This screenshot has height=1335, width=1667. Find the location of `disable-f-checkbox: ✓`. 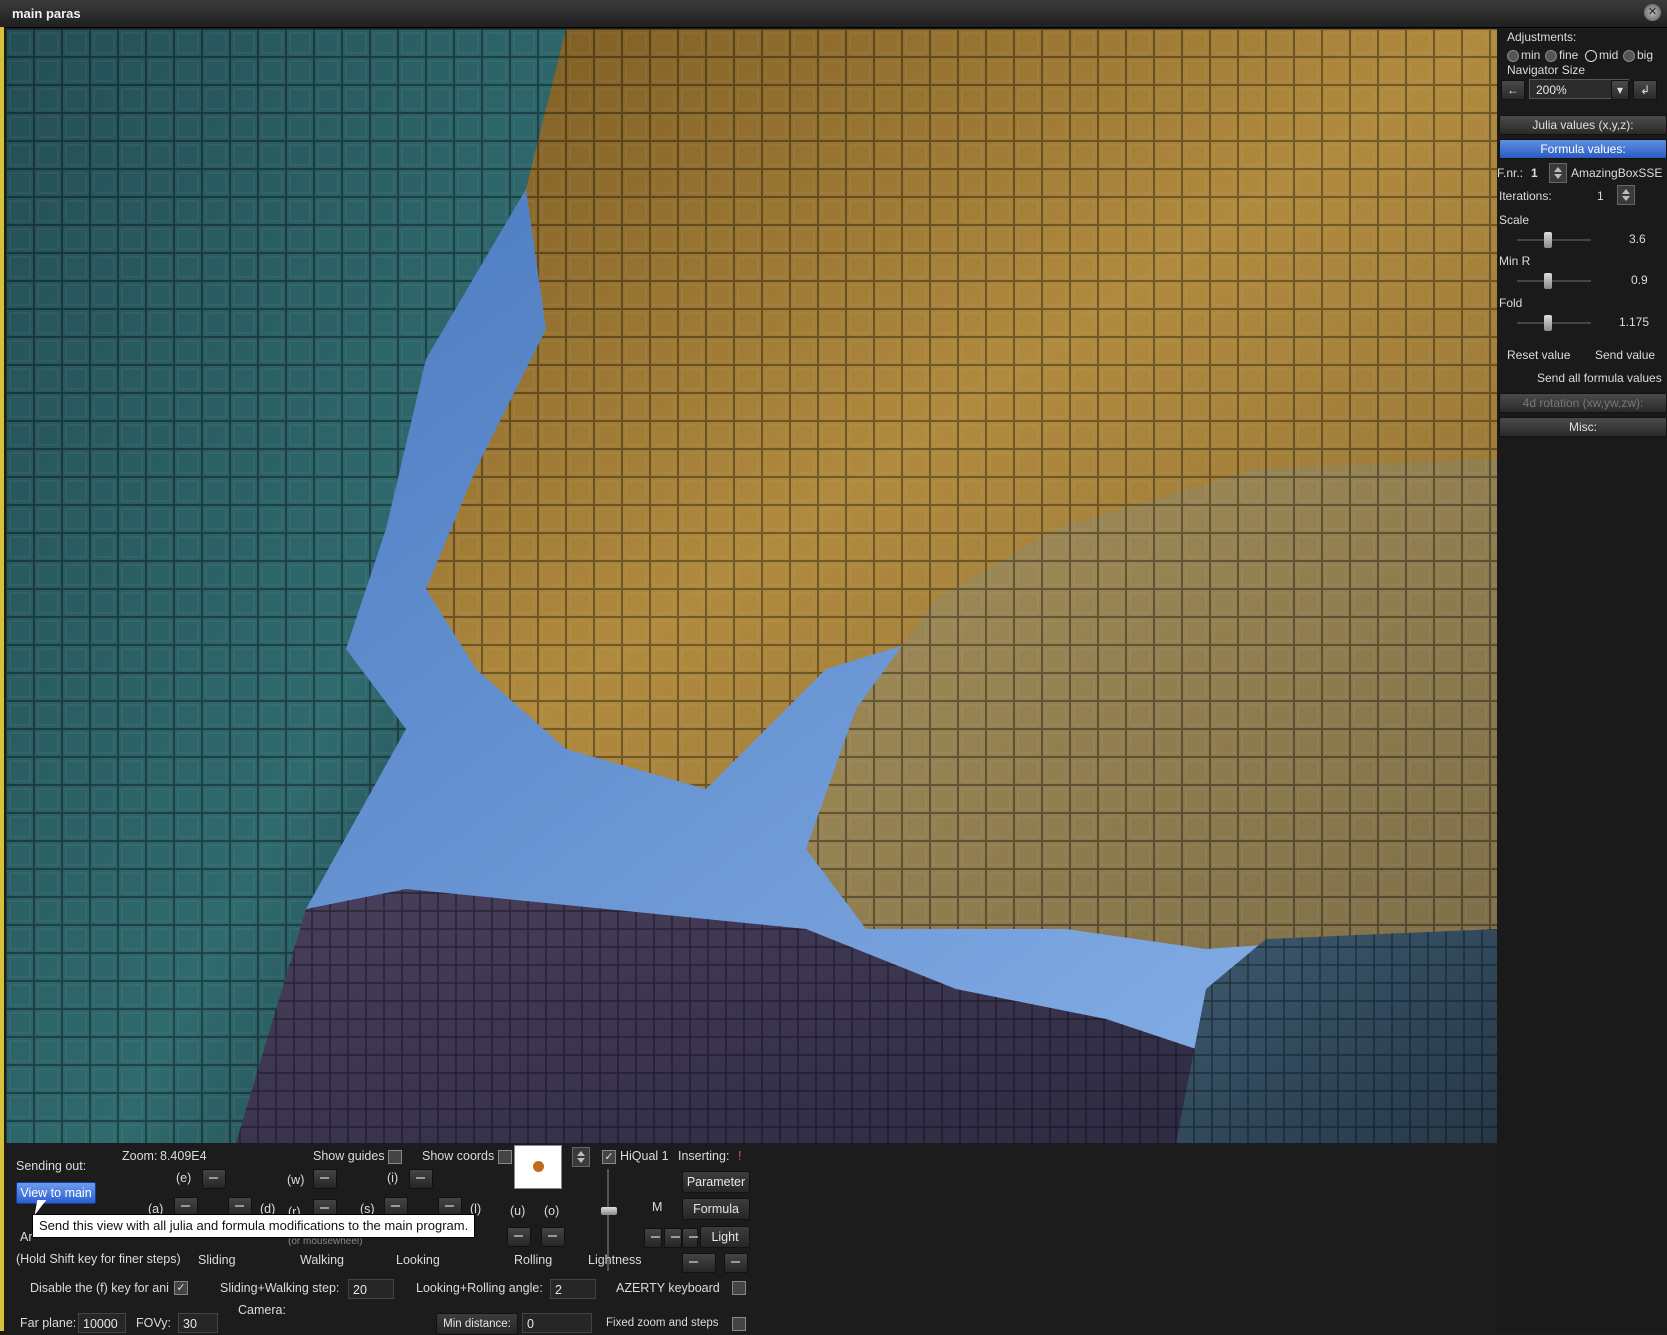

disable-f-checkbox: ✓ is located at coordinates (181, 1288).